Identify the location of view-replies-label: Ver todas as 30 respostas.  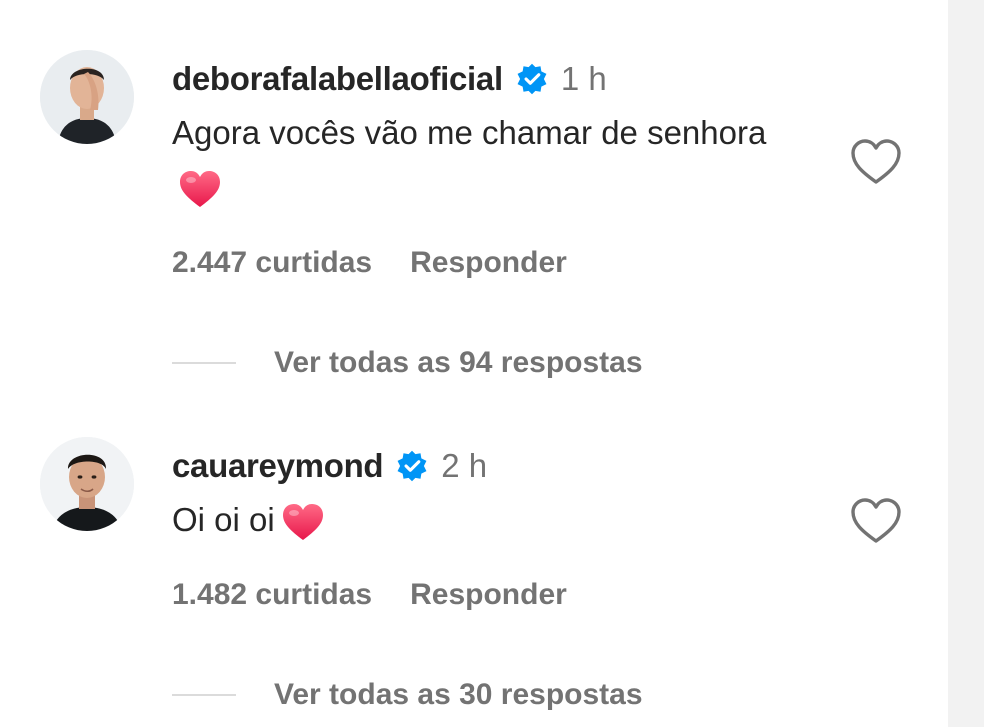
(458, 694).